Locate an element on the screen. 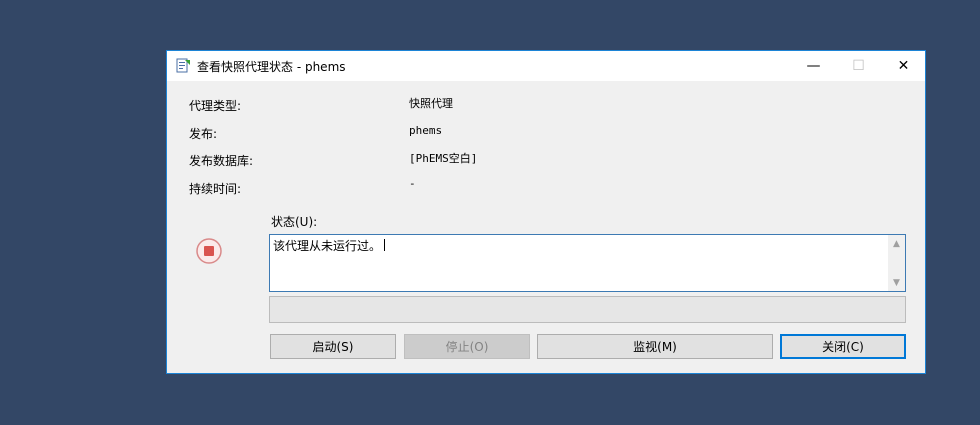 This screenshot has height=425, width=980. publication-value: phems is located at coordinates (426, 130).